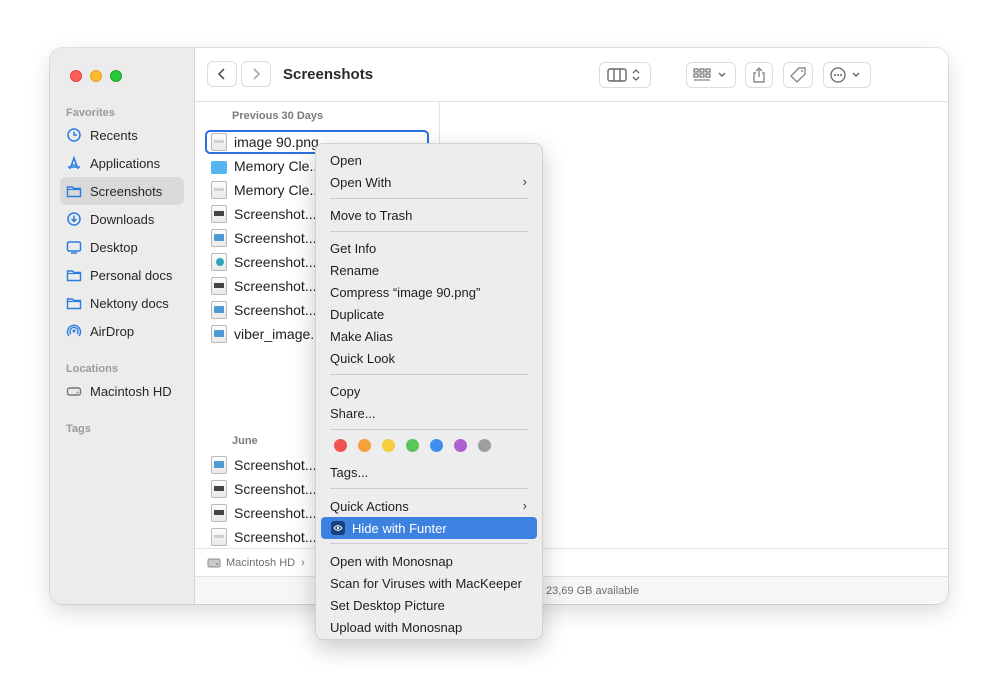  Describe the element at coordinates (260, 563) in the screenshot. I see `path-item-disk: Macintosh HD` at that location.